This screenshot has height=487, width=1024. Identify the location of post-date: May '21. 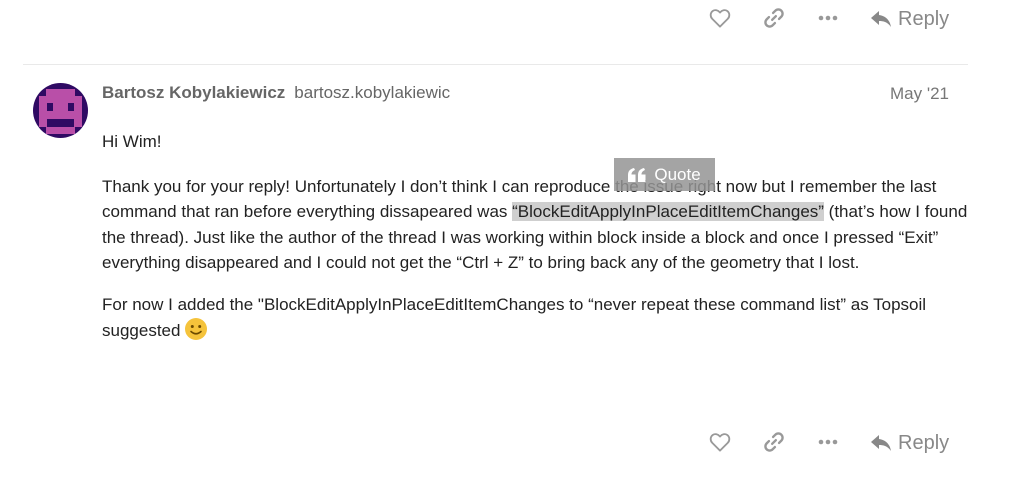
(919, 94).